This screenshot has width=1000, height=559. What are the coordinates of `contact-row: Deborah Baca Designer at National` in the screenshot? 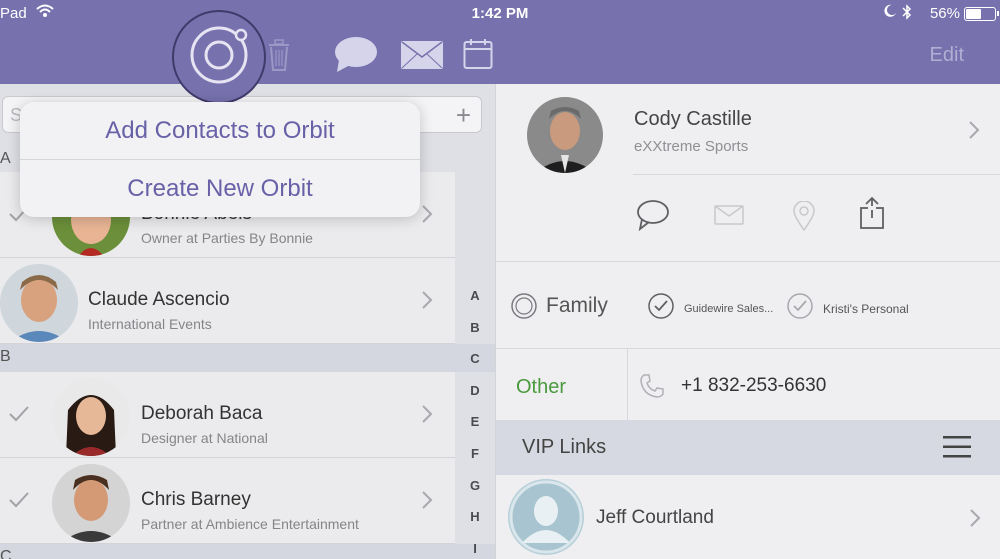 It's located at (227, 415).